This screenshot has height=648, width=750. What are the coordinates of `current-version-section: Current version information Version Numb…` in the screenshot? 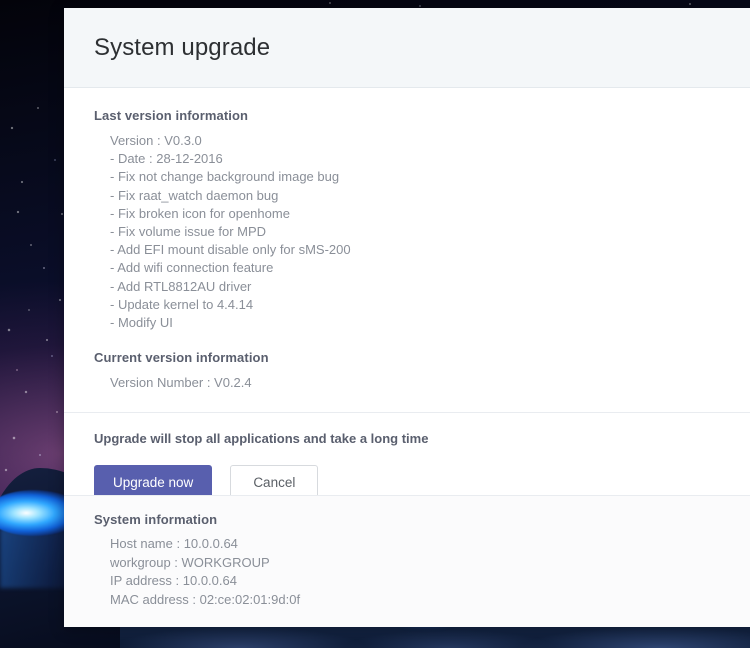 It's located at (407, 362).